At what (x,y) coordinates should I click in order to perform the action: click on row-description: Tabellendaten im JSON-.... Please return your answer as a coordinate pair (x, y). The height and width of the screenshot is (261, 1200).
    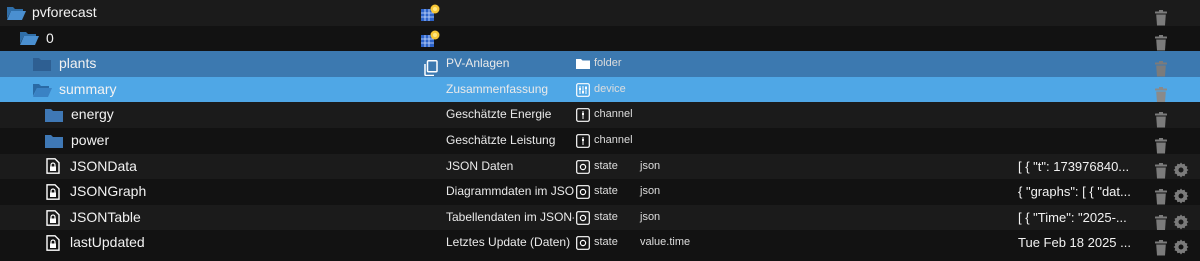
    Looking at the image, I should click on (510, 216).